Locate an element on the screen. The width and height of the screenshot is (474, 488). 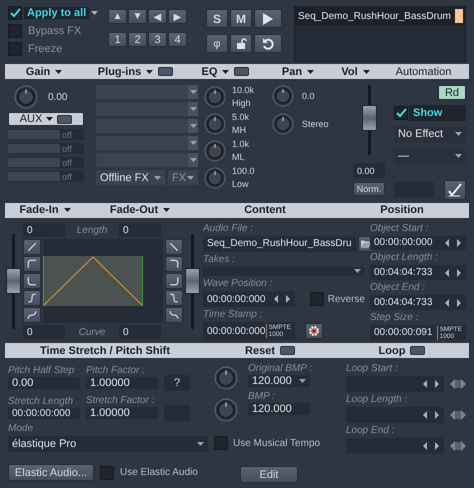
fade-out-length-field: 0 is located at coordinates (140, 230).